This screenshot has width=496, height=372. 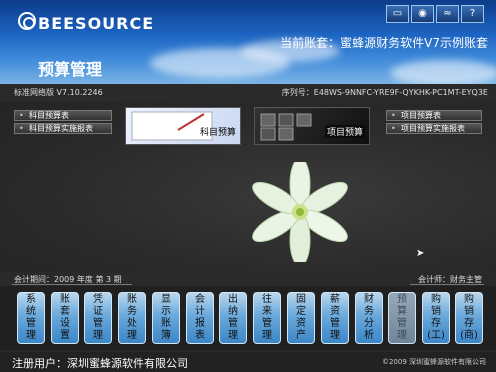 What do you see at coordinates (98, 318) in the screenshot?
I see `voucher-management-button: 凭证管理` at bounding box center [98, 318].